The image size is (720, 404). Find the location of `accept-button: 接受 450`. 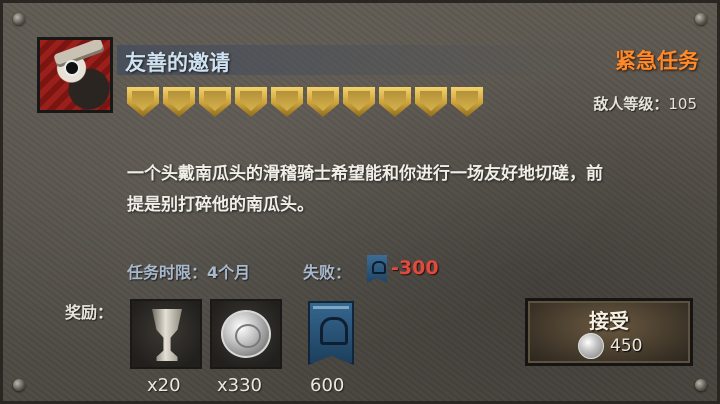

accept-button: 接受 450 is located at coordinates (609, 332).